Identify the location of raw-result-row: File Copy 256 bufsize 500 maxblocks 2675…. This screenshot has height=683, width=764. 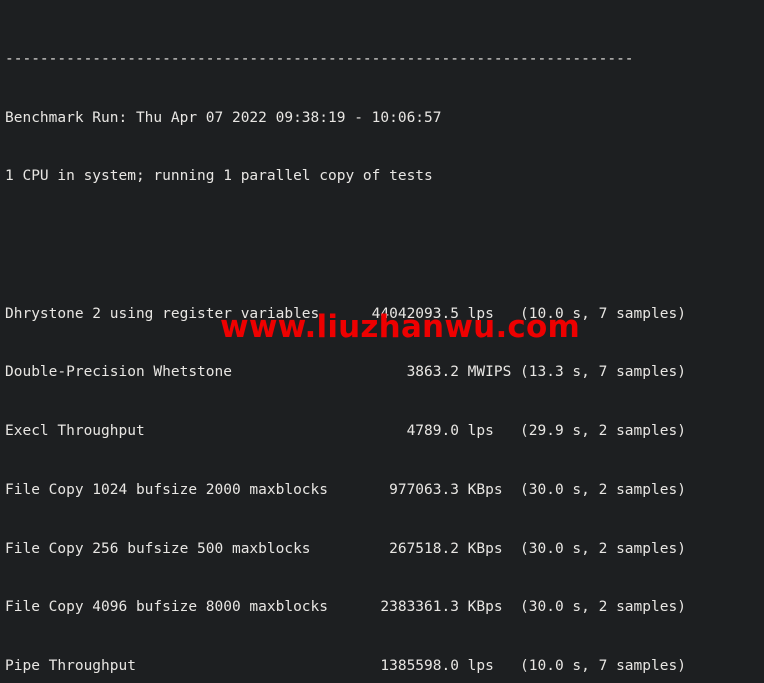
(345, 548).